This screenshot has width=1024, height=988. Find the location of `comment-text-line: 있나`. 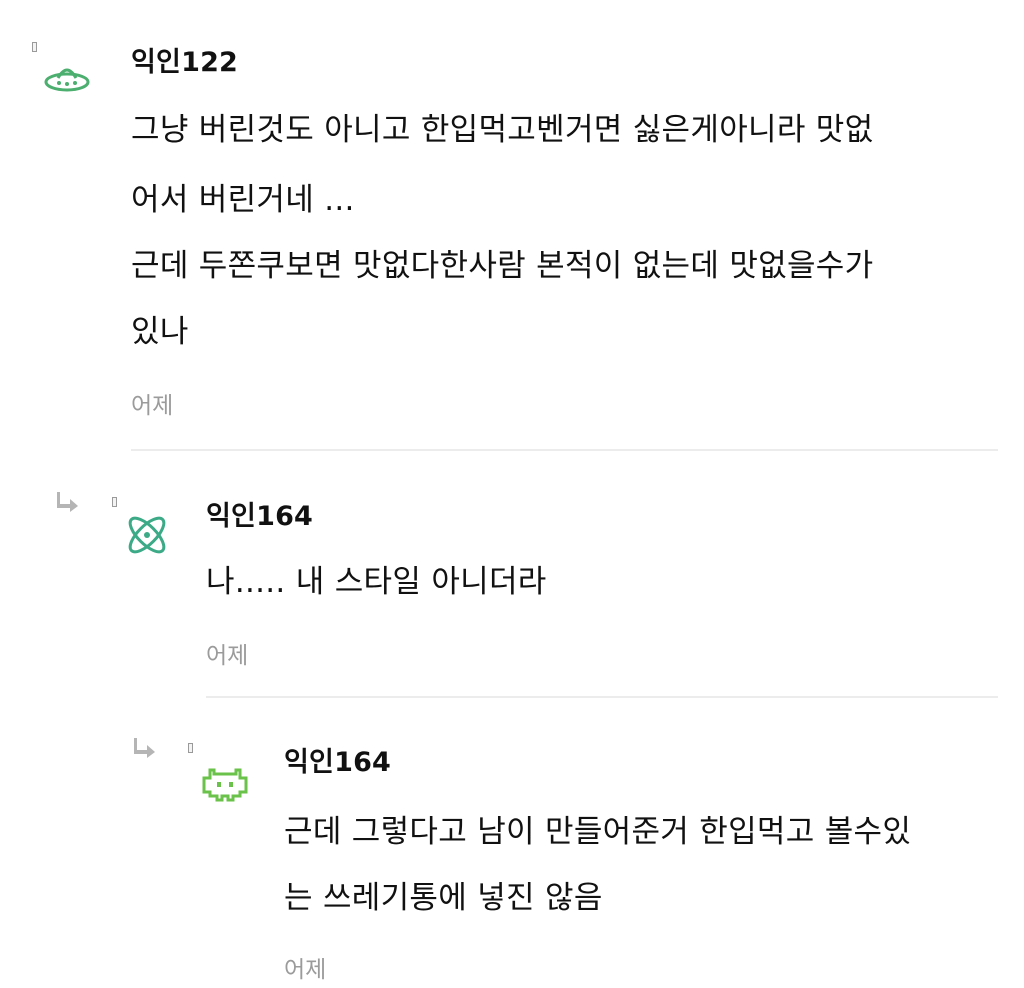

comment-text-line: 있나 is located at coordinates (160, 332).